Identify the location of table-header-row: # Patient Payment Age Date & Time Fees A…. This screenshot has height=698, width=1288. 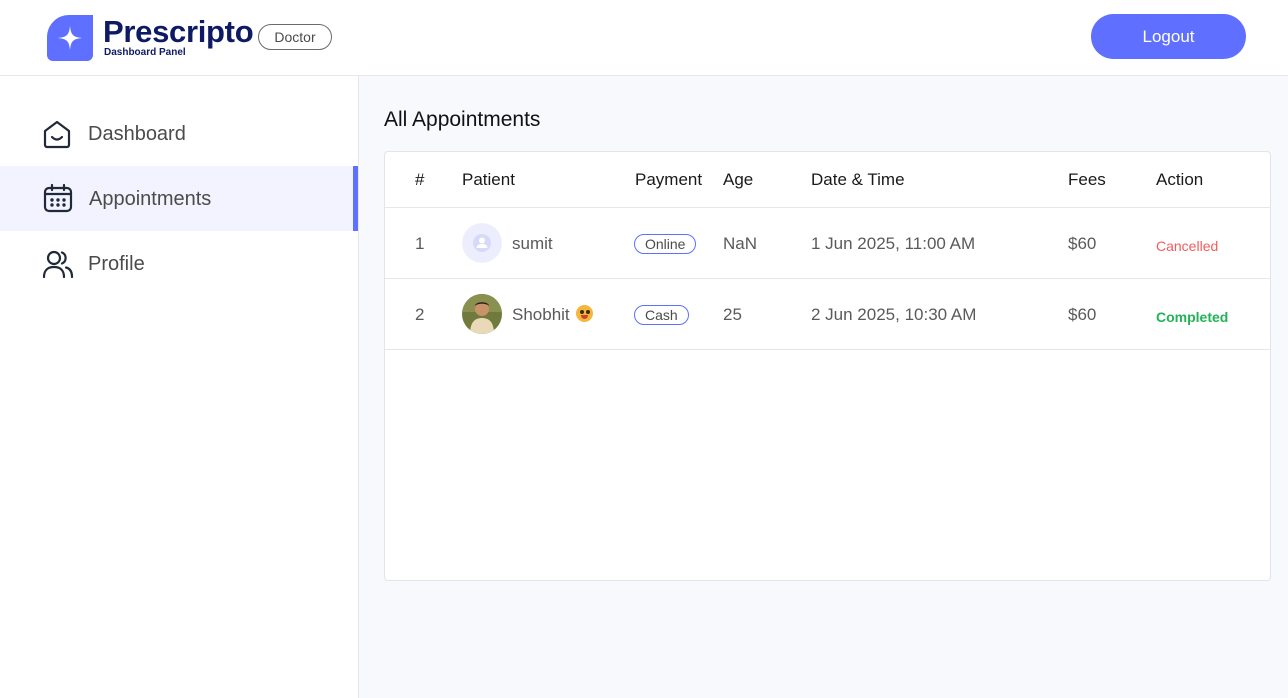
(827, 180).